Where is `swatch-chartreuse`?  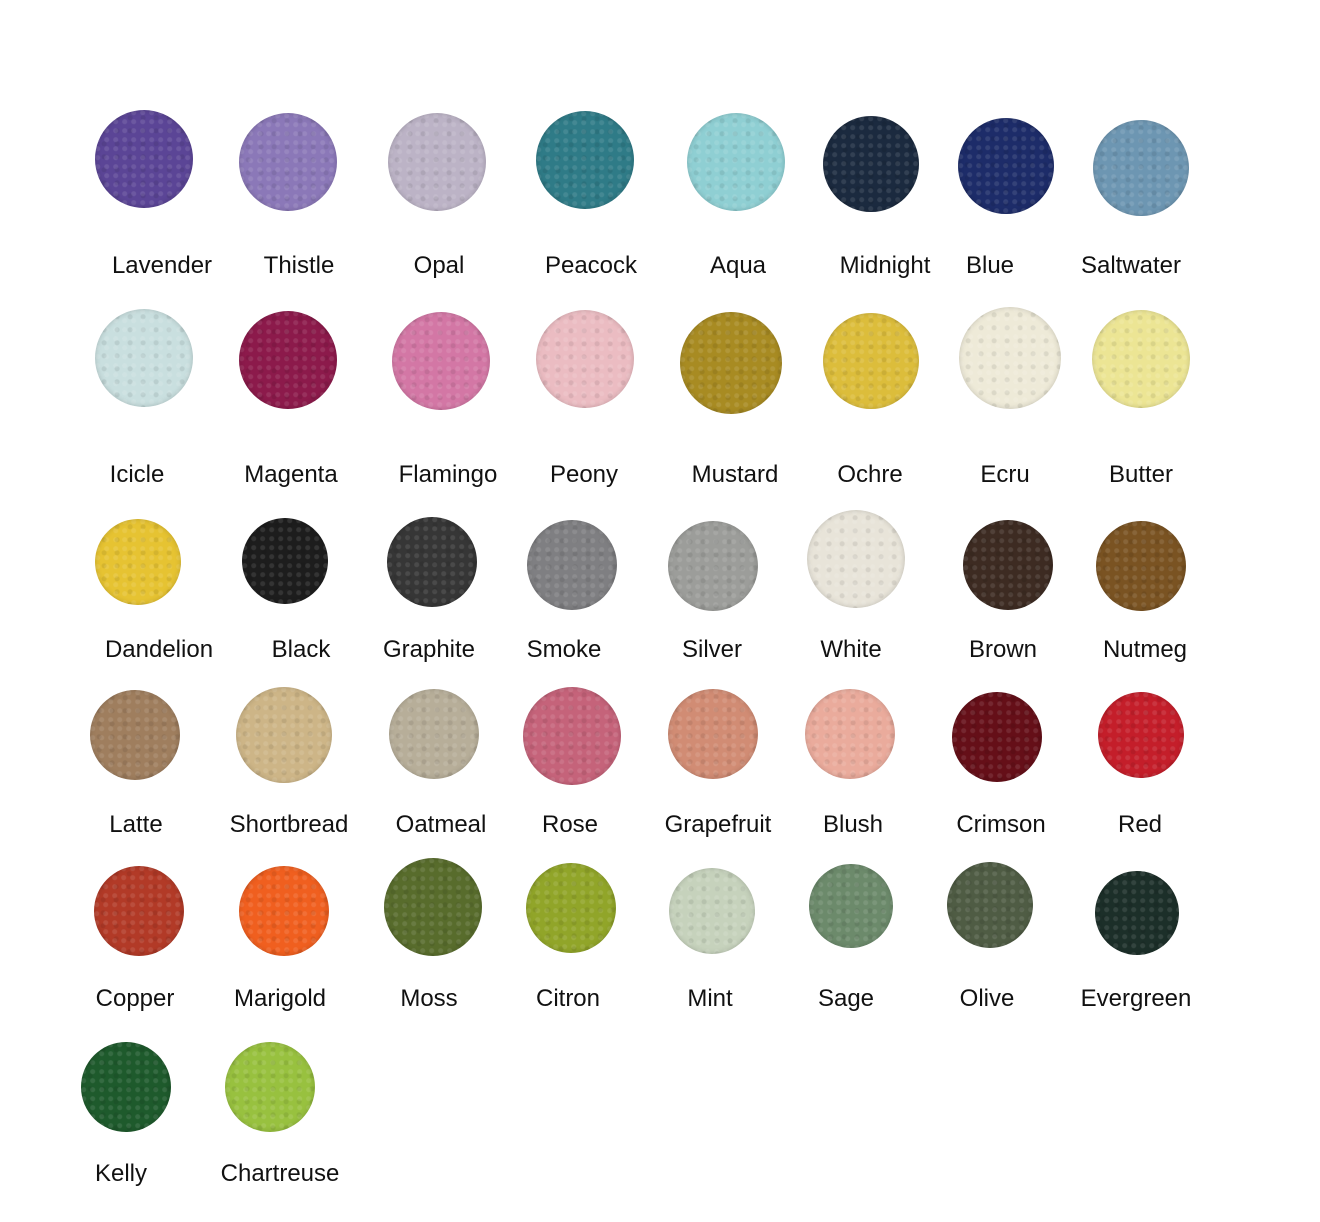
swatch-chartreuse is located at coordinates (270, 1087).